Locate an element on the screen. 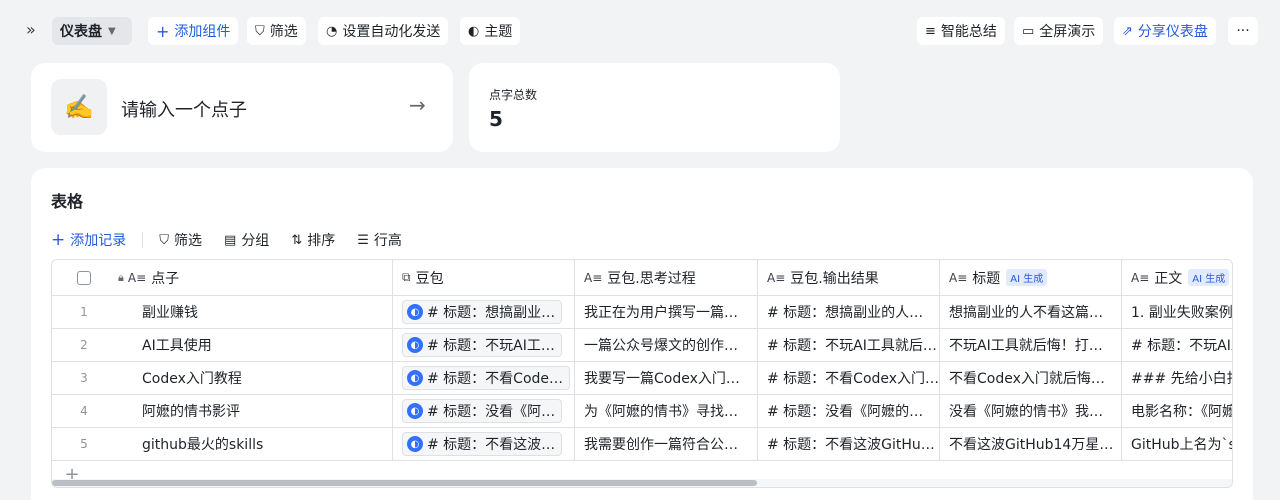 The width and height of the screenshot is (1280, 500). add-record-button: + 添加记录 is located at coordinates (88, 240).